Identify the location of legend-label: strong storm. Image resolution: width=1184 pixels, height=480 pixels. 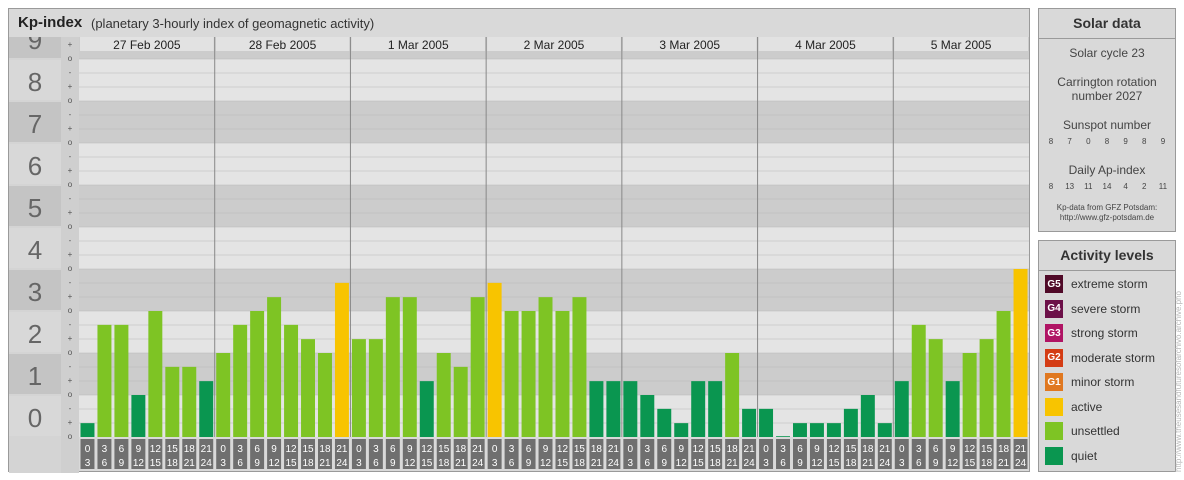
(1104, 333).